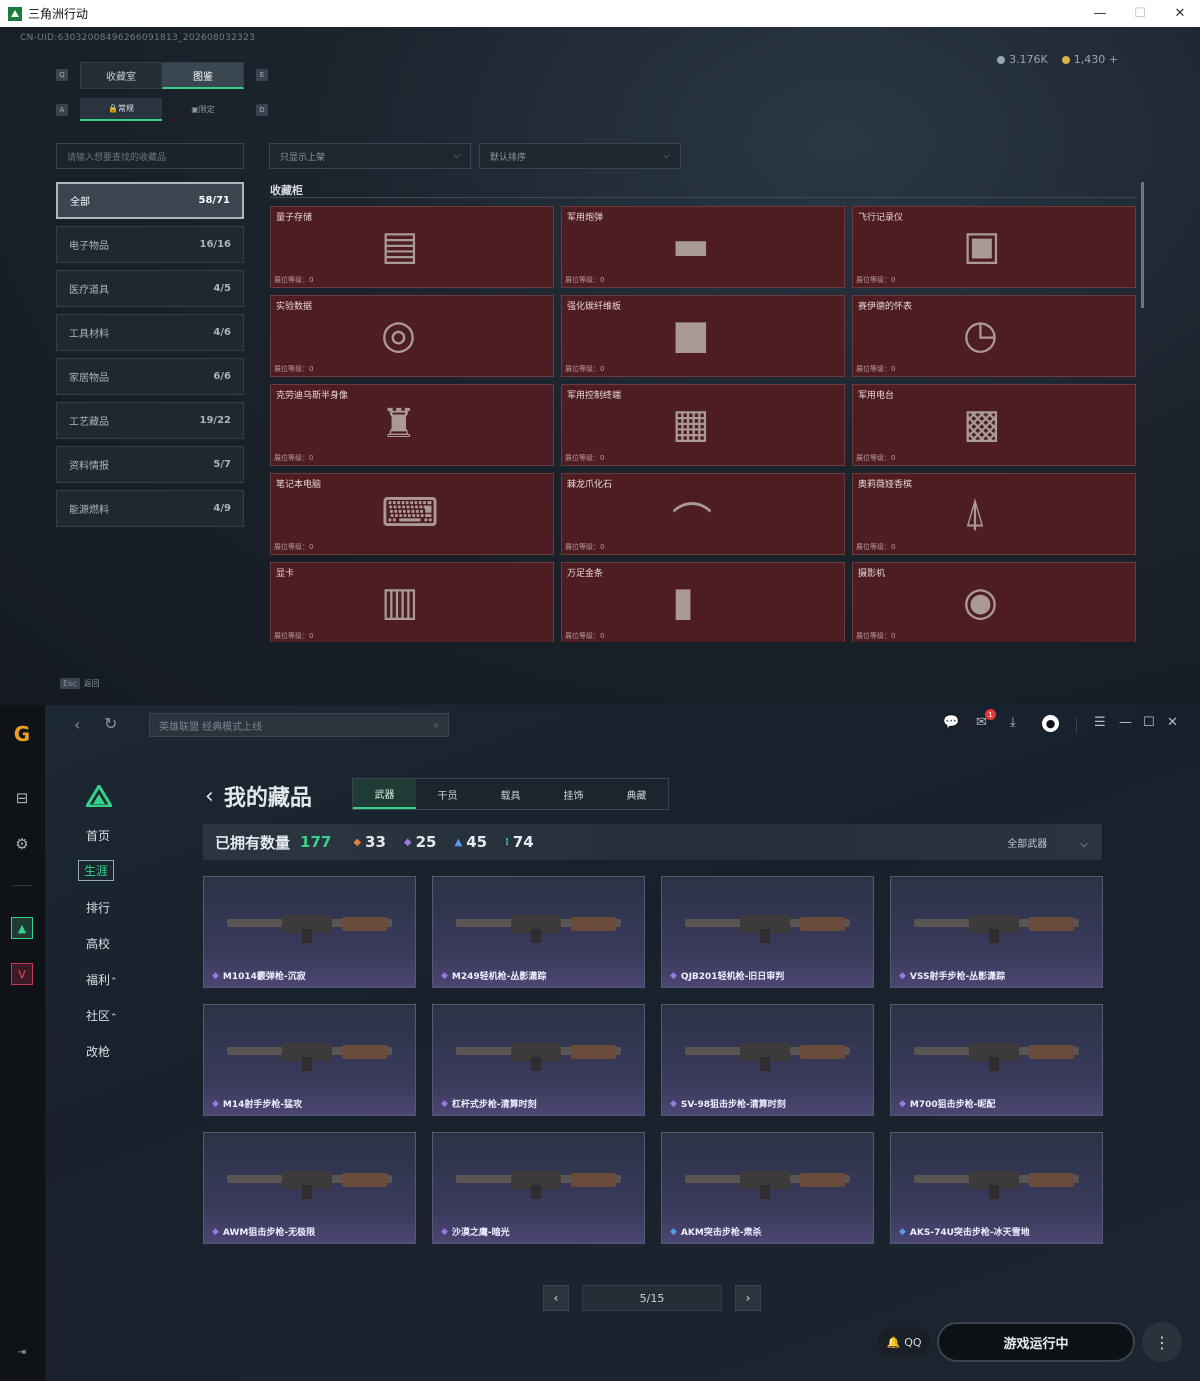 This screenshot has height=1381, width=1200. I want to click on category-fuel: 能源燃料 4/9, so click(150, 508).